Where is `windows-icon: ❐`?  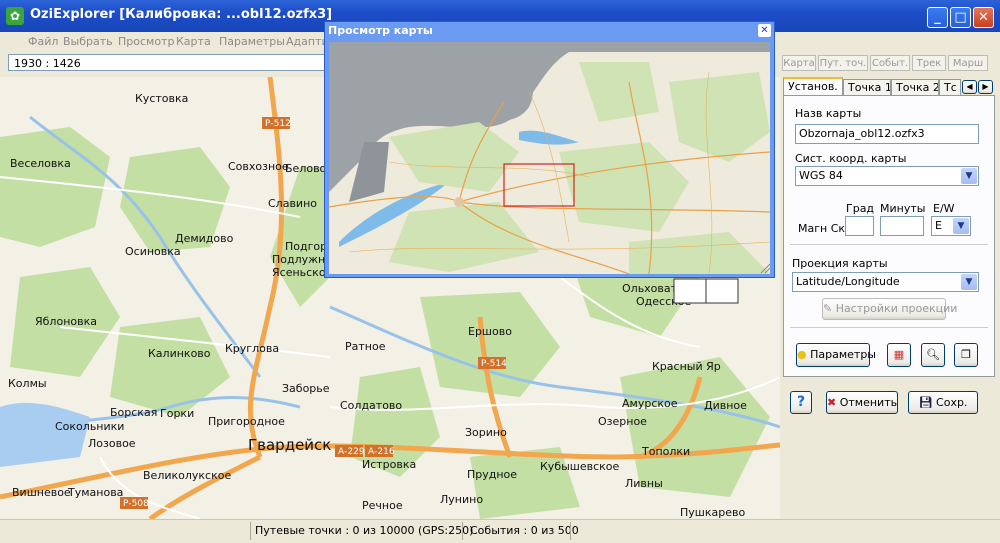 windows-icon: ❐ is located at coordinates (966, 354).